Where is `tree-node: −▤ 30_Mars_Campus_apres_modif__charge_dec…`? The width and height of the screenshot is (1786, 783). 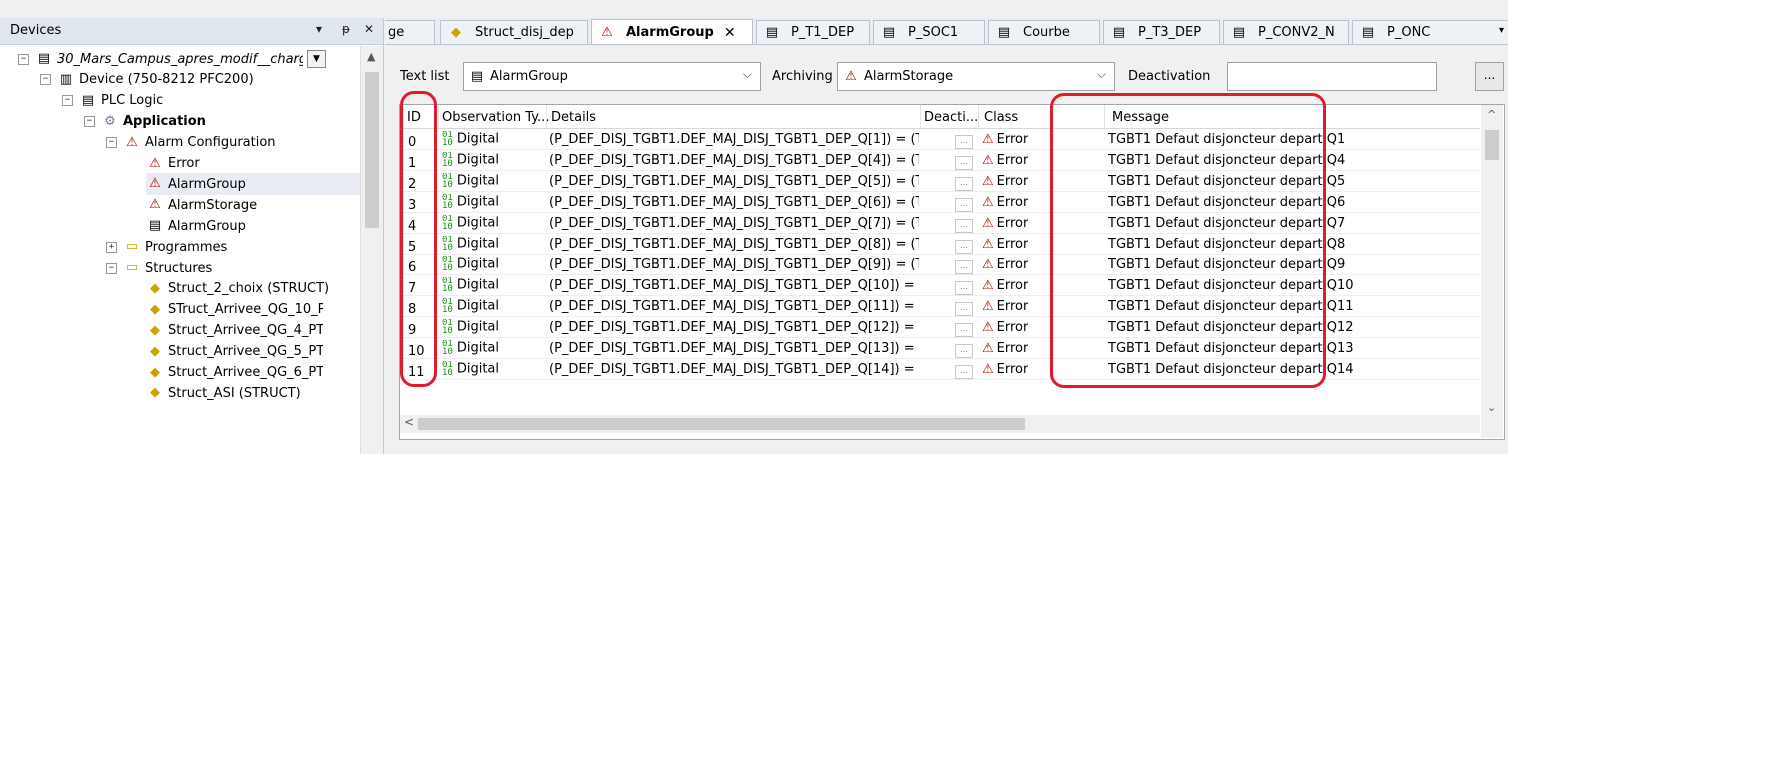
tree-node: −▤ 30_Mars_Campus_apres_modif__charge_dec… is located at coordinates (172, 59).